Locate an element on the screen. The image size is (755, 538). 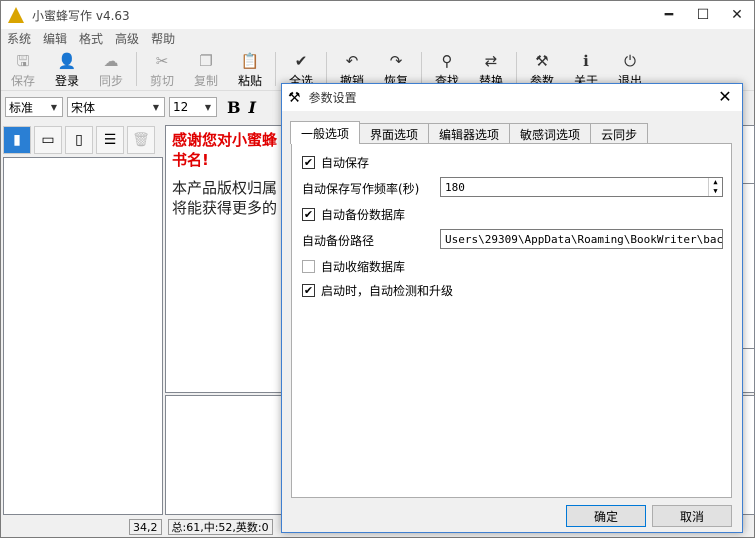
menu-help: 帮助 is located at coordinates (163, 38).